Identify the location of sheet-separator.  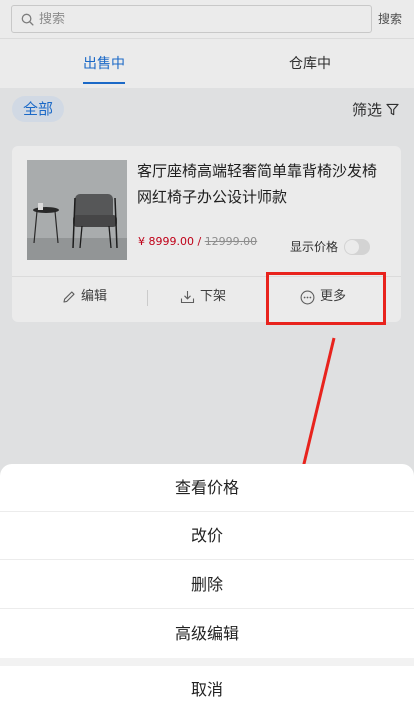
(207, 662).